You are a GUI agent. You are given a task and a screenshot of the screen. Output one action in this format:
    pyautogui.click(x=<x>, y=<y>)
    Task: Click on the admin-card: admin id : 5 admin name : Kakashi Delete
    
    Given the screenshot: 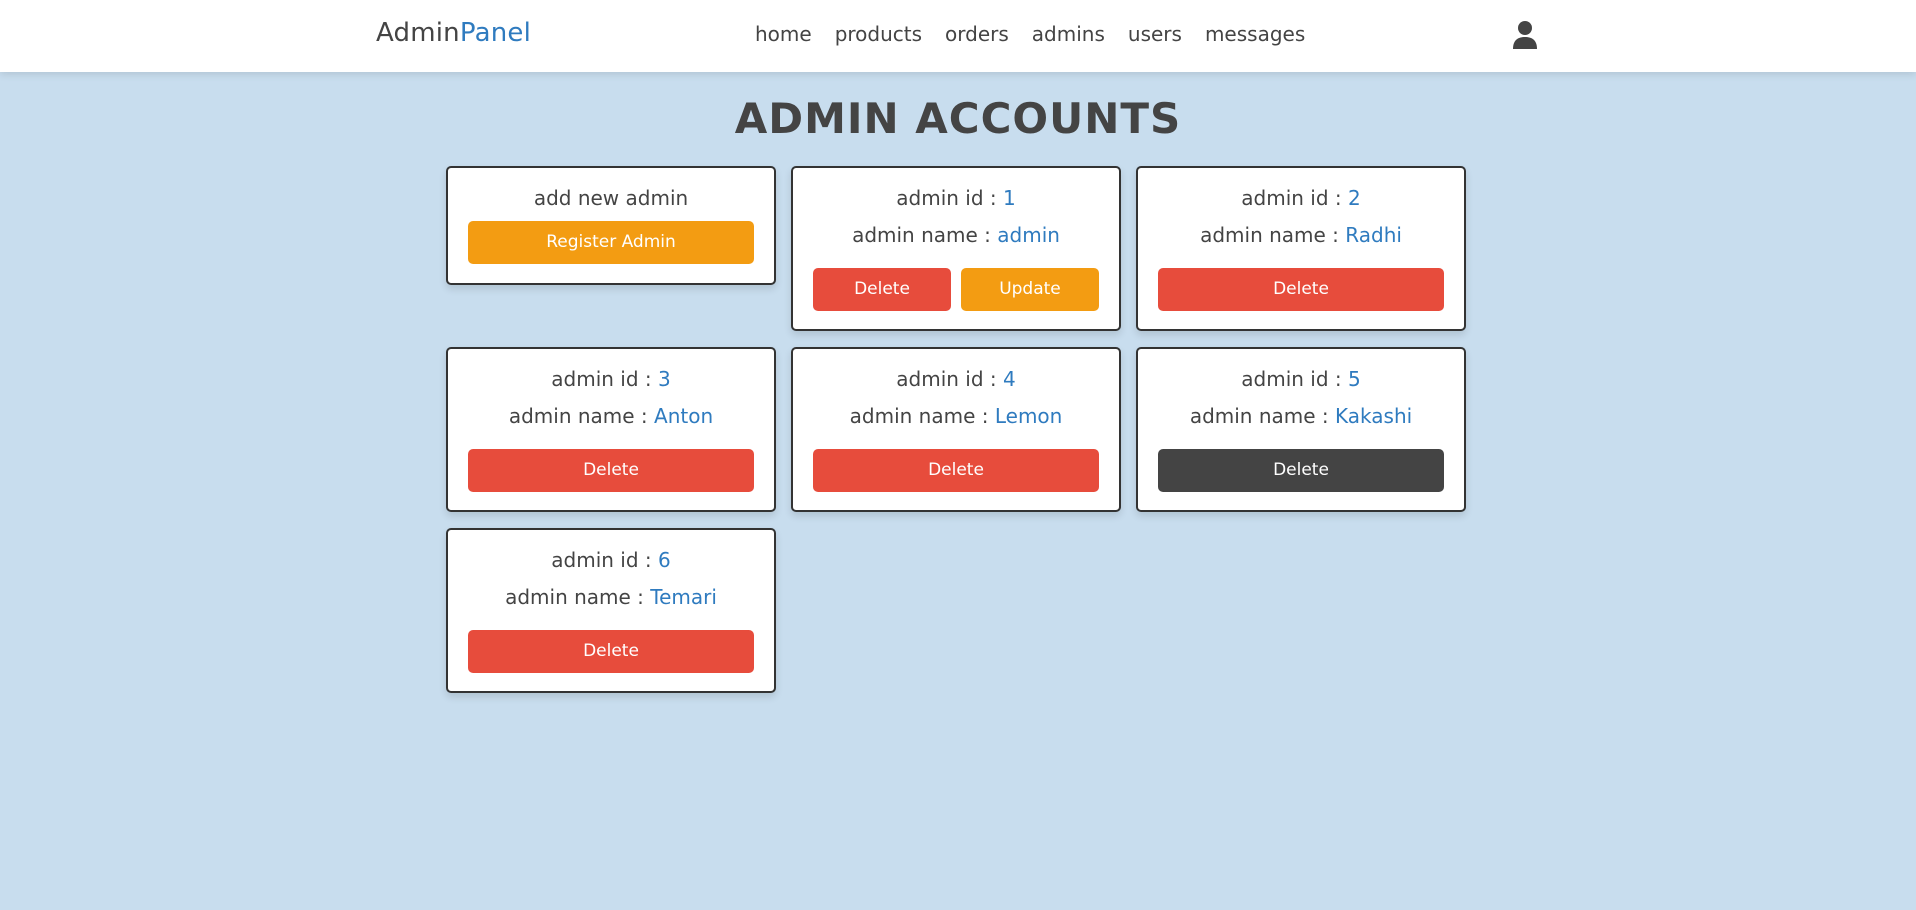 What is the action you would take?
    pyautogui.click(x=1301, y=429)
    